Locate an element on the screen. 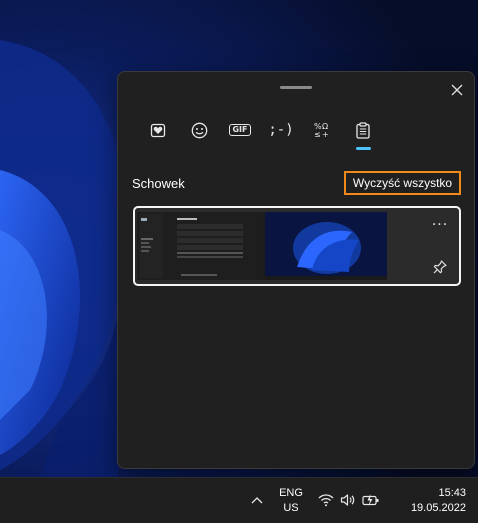  panel-tabs: GIF ;-) % Ω ≤ + is located at coordinates (261, 133).